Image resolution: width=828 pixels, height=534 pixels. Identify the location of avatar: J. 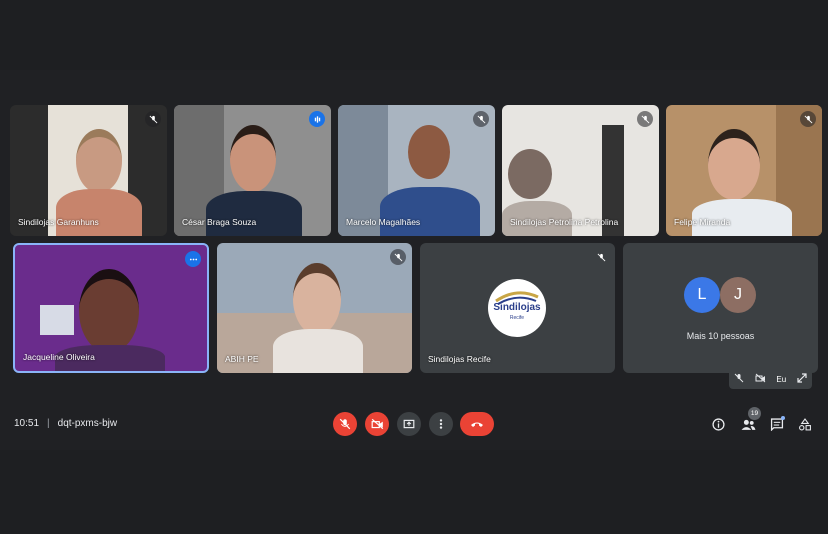
(738, 295).